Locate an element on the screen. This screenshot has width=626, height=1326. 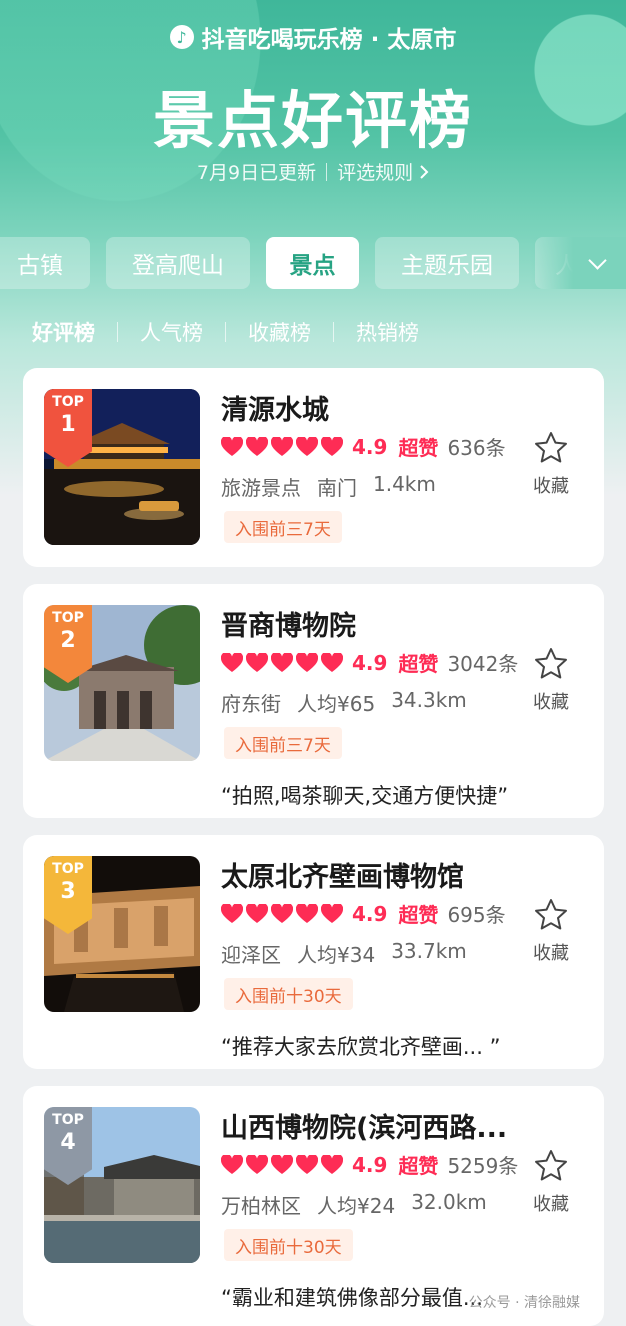
attraction-photo: TOP 2 is located at coordinates (122, 683).